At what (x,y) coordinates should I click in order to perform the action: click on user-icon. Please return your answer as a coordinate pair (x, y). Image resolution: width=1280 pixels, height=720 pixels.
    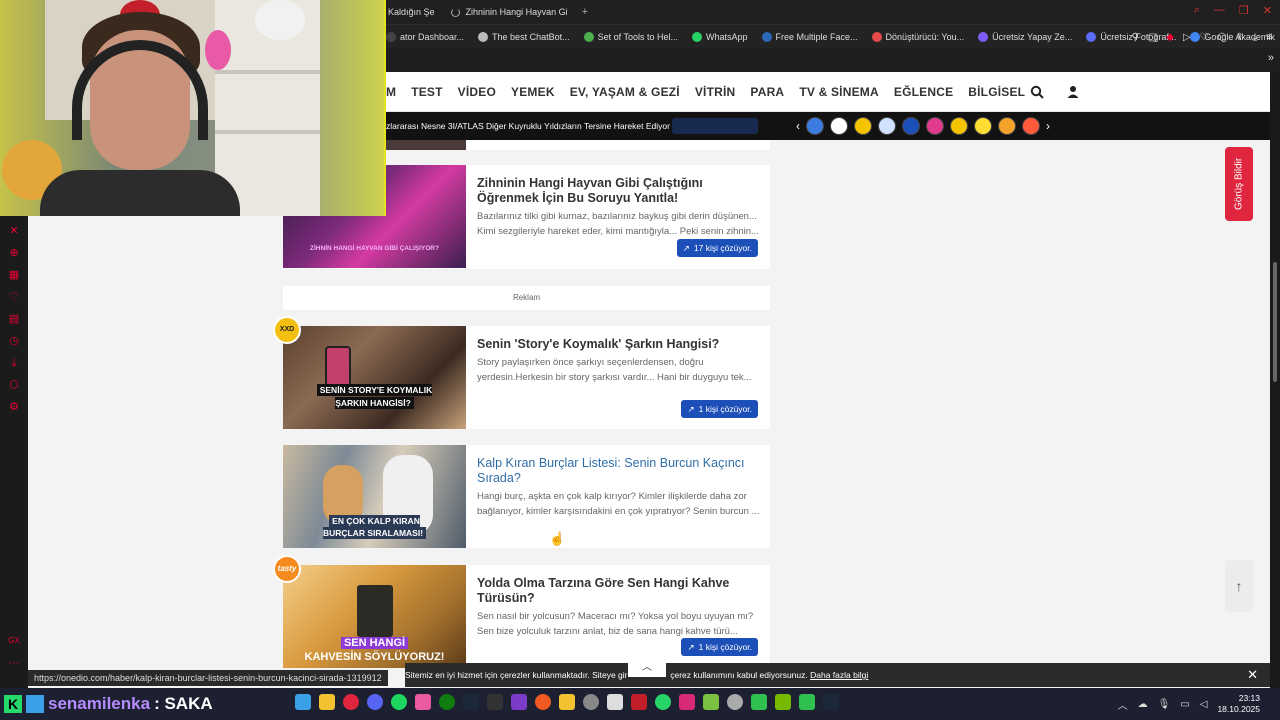
    Looking at the image, I should click on (1073, 92).